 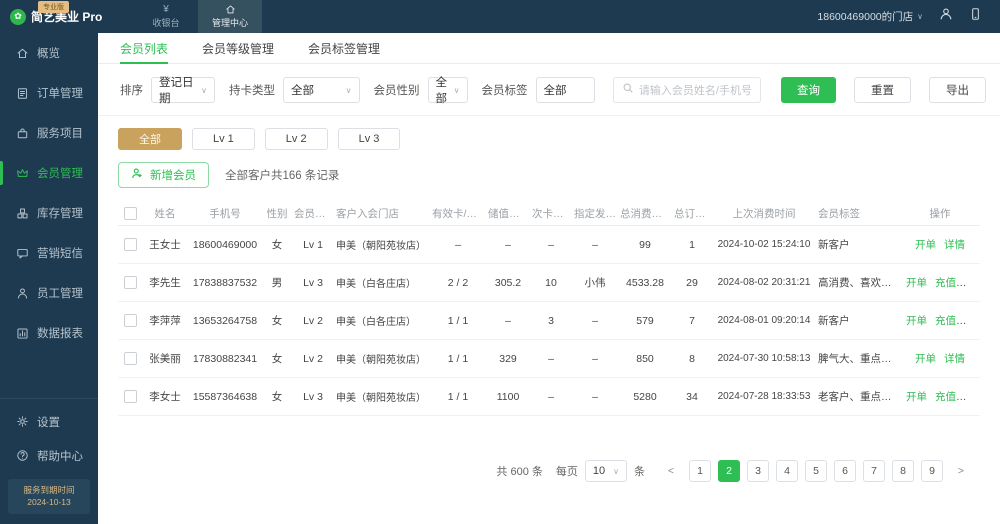 I want to click on order-doc-icon, so click(x=22, y=93).